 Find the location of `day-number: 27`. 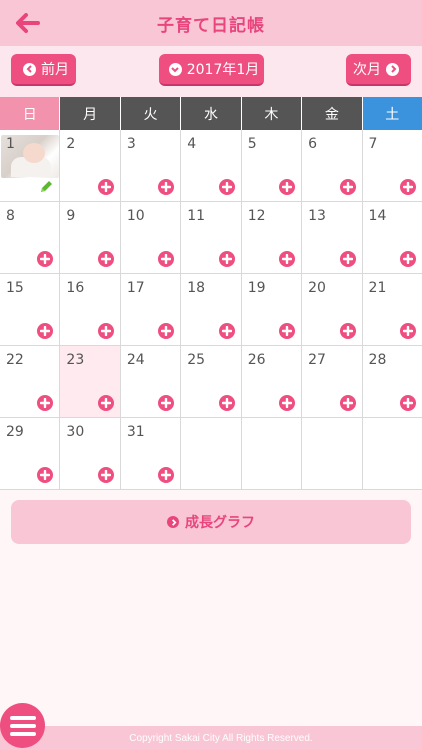

day-number: 27 is located at coordinates (317, 360).